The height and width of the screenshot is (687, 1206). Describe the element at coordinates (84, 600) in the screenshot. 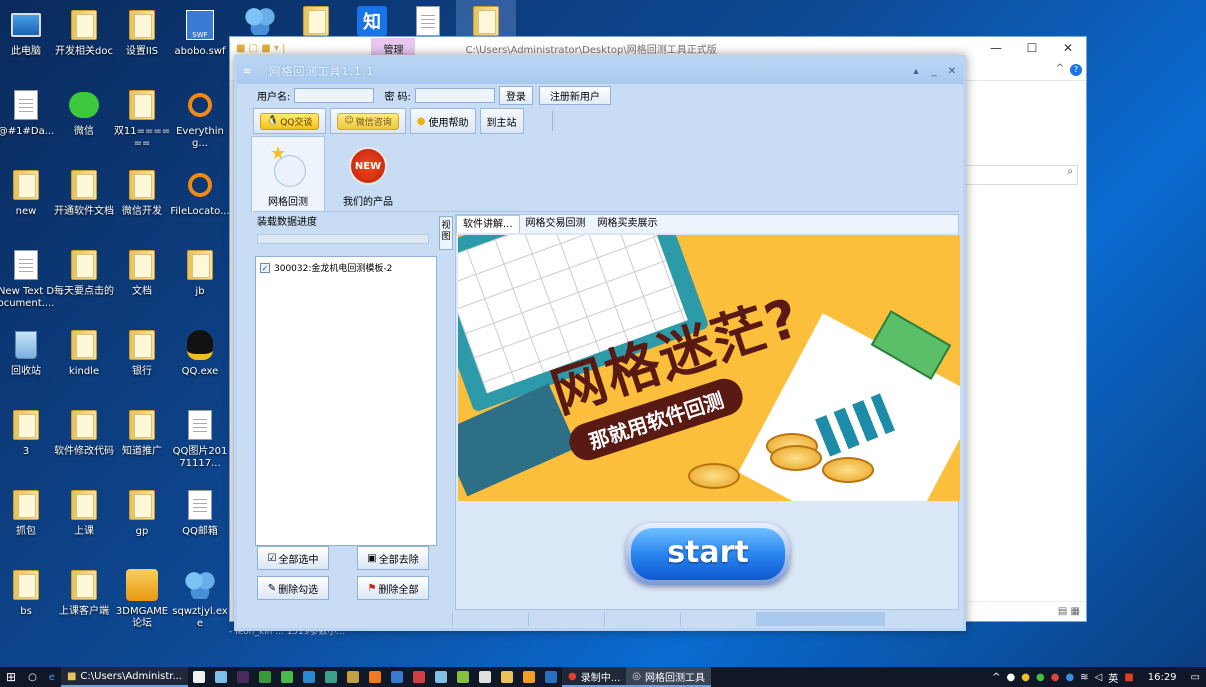

I see `desktop-icon: 上课客户端` at that location.